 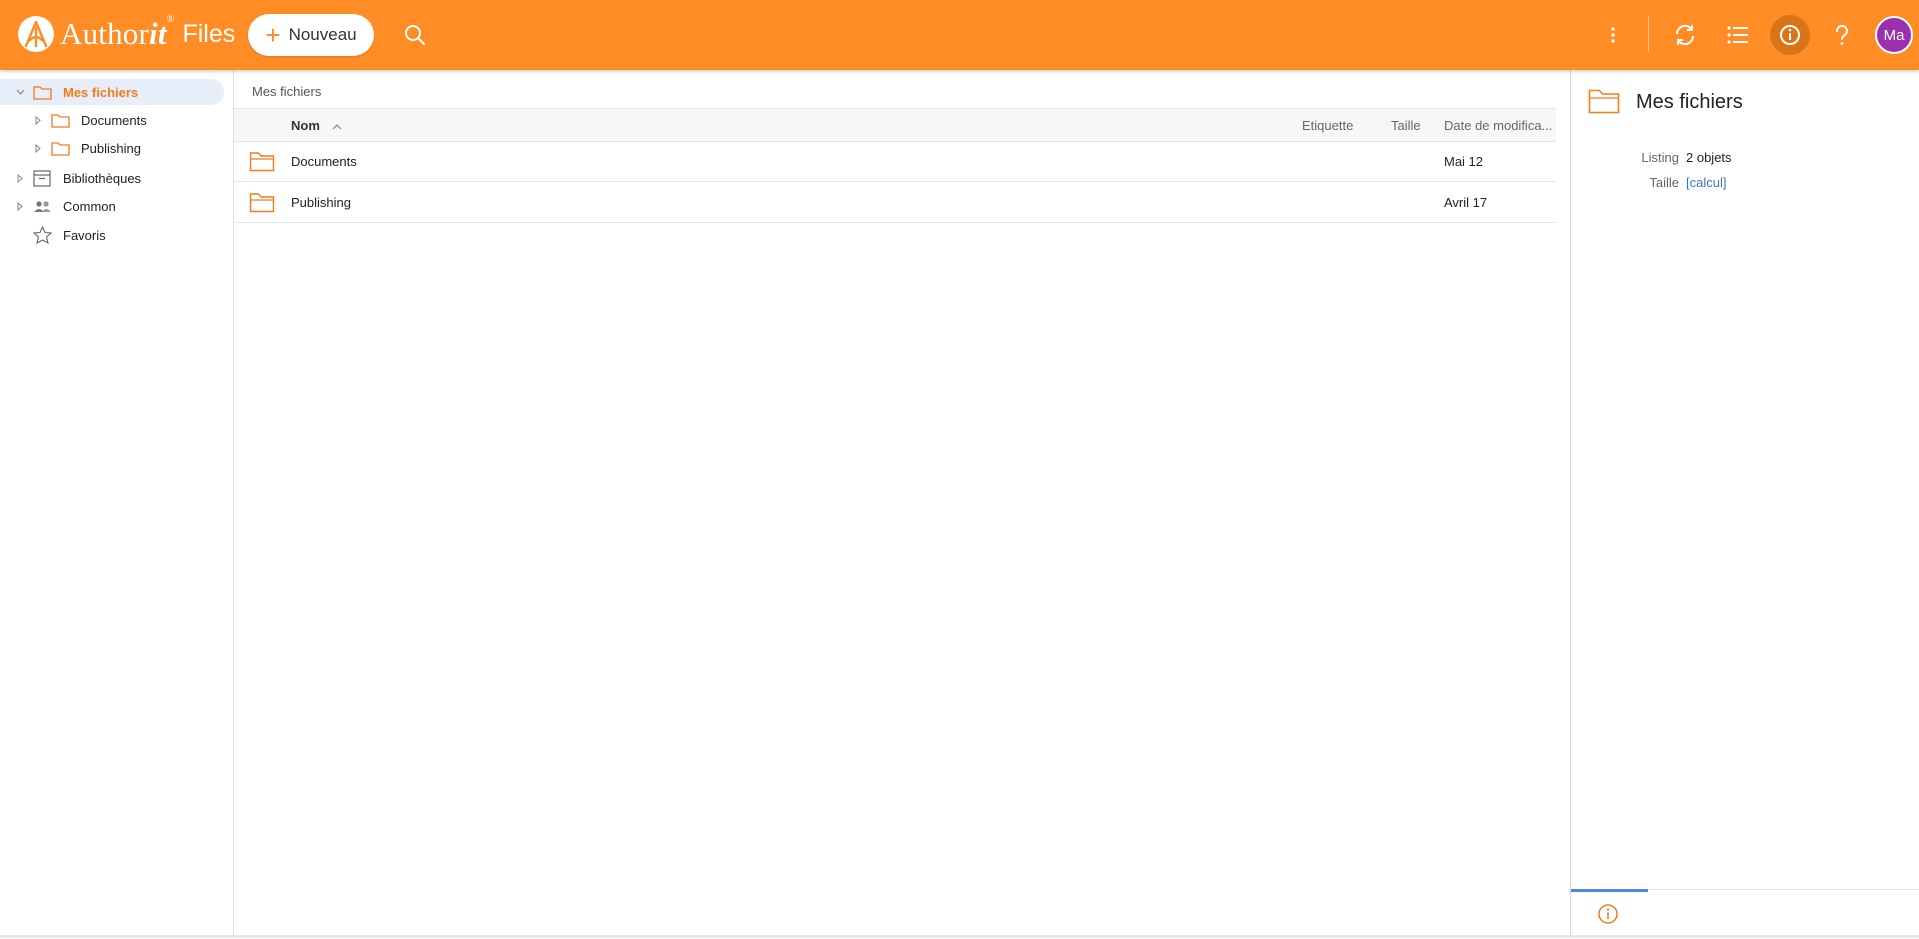 What do you see at coordinates (336, 126) in the screenshot?
I see `sort-ascending-icon` at bounding box center [336, 126].